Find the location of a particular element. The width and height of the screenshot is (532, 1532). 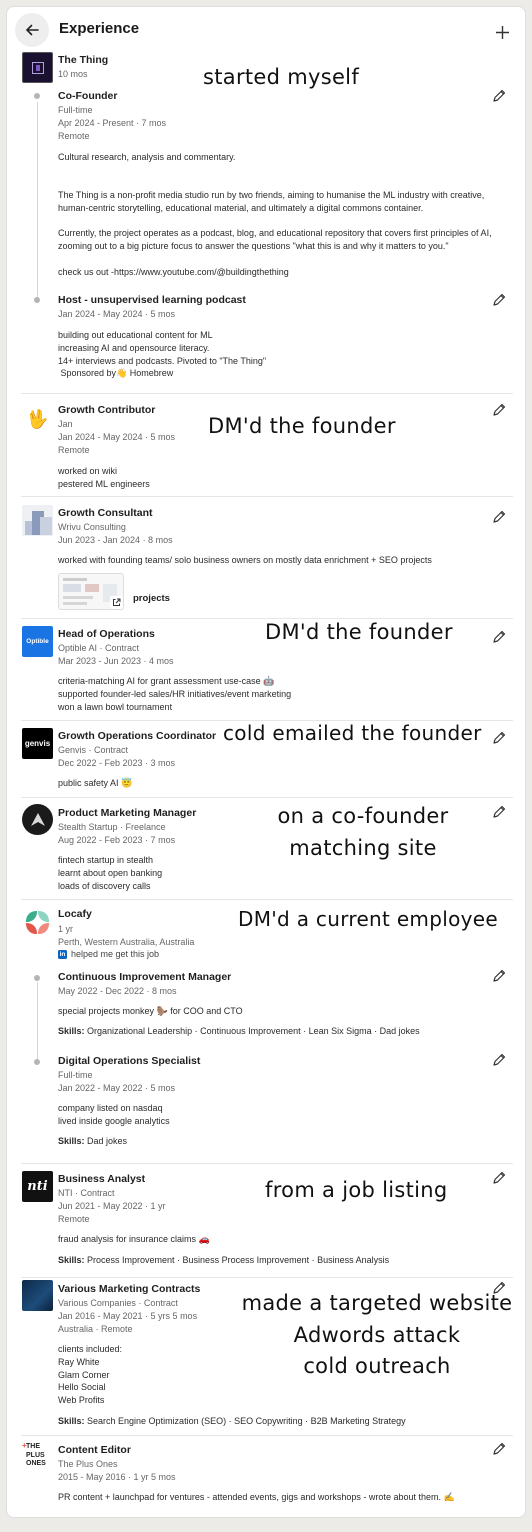

role-title: Host - unsupervised learning podcast is located at coordinates (152, 300).